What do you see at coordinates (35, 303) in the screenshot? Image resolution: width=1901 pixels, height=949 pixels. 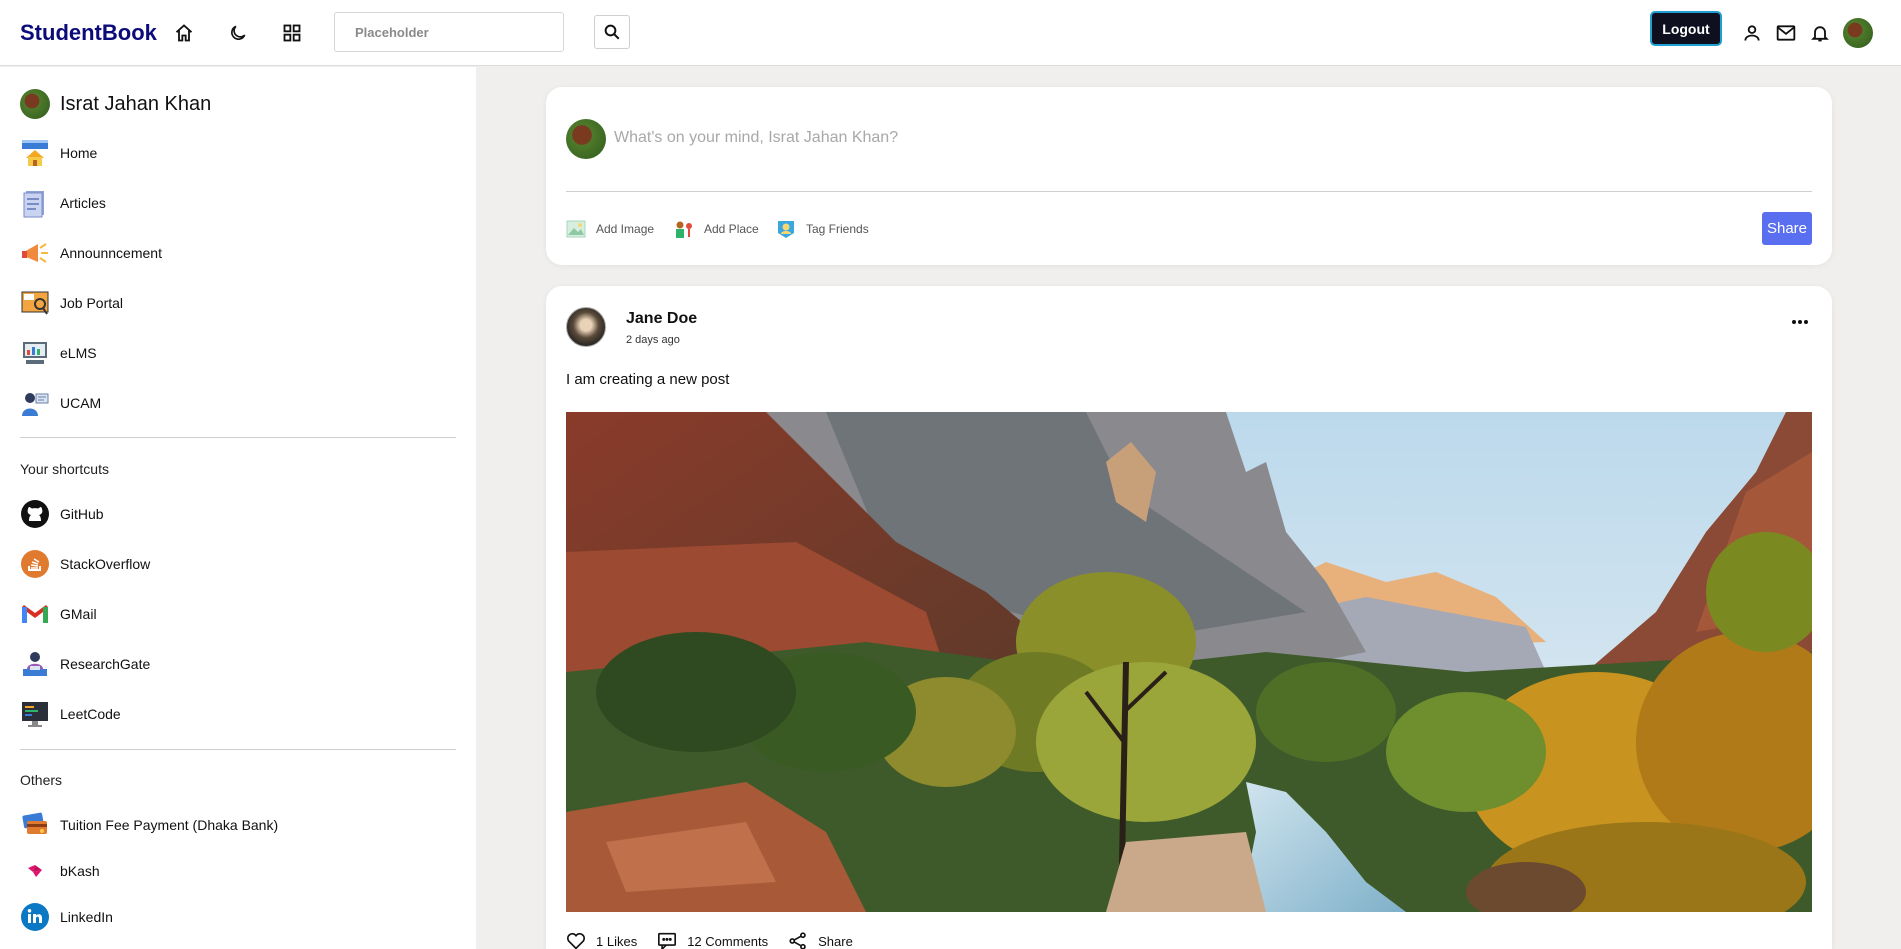 I see `job-portal-icon` at bounding box center [35, 303].